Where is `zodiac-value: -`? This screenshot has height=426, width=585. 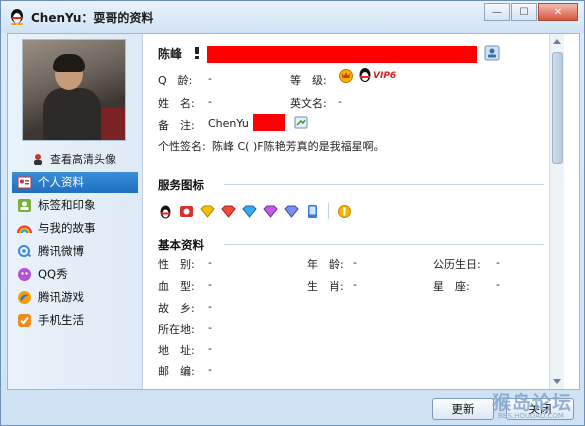
zodiac-value: - is located at coordinates (355, 284).